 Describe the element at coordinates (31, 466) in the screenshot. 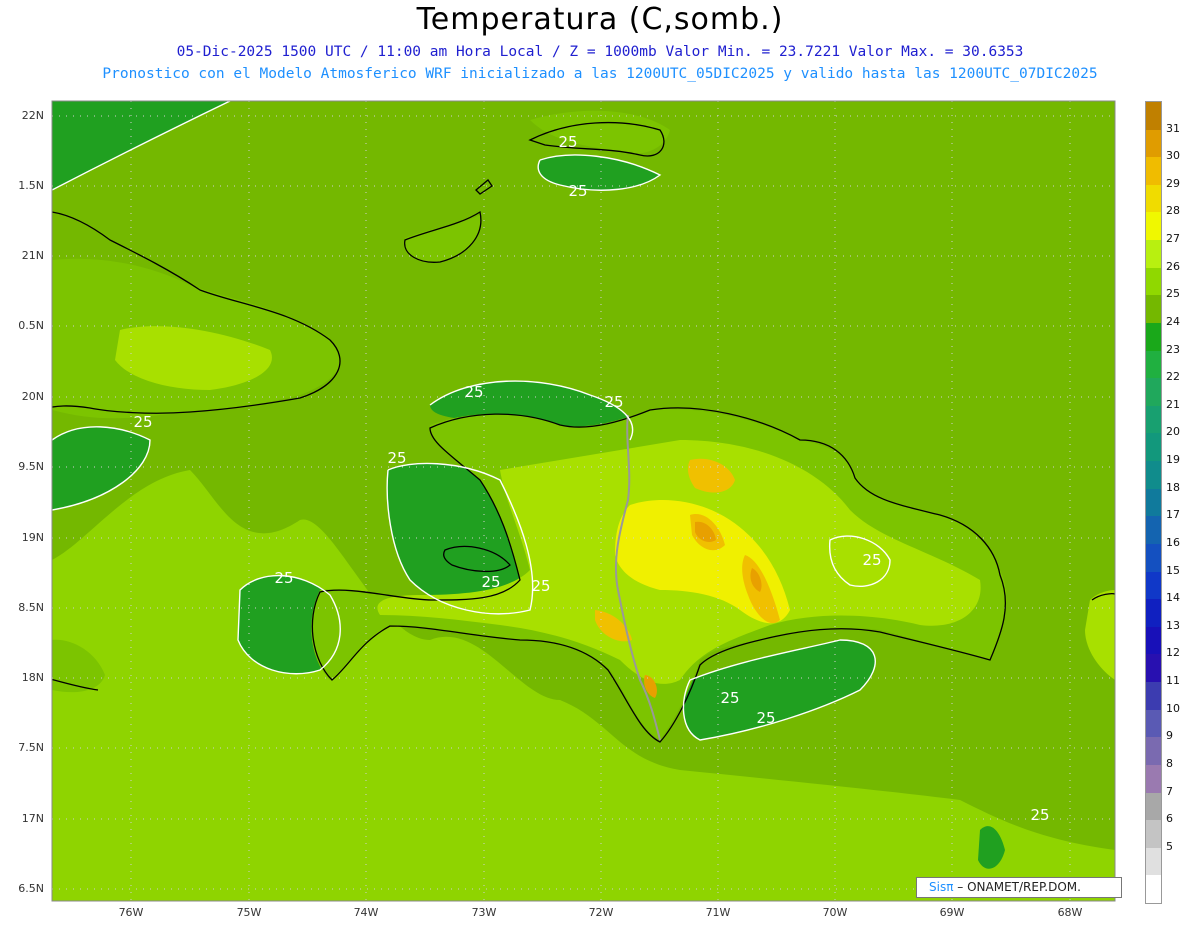

I see `lat-tick-label: 9.5N` at that location.